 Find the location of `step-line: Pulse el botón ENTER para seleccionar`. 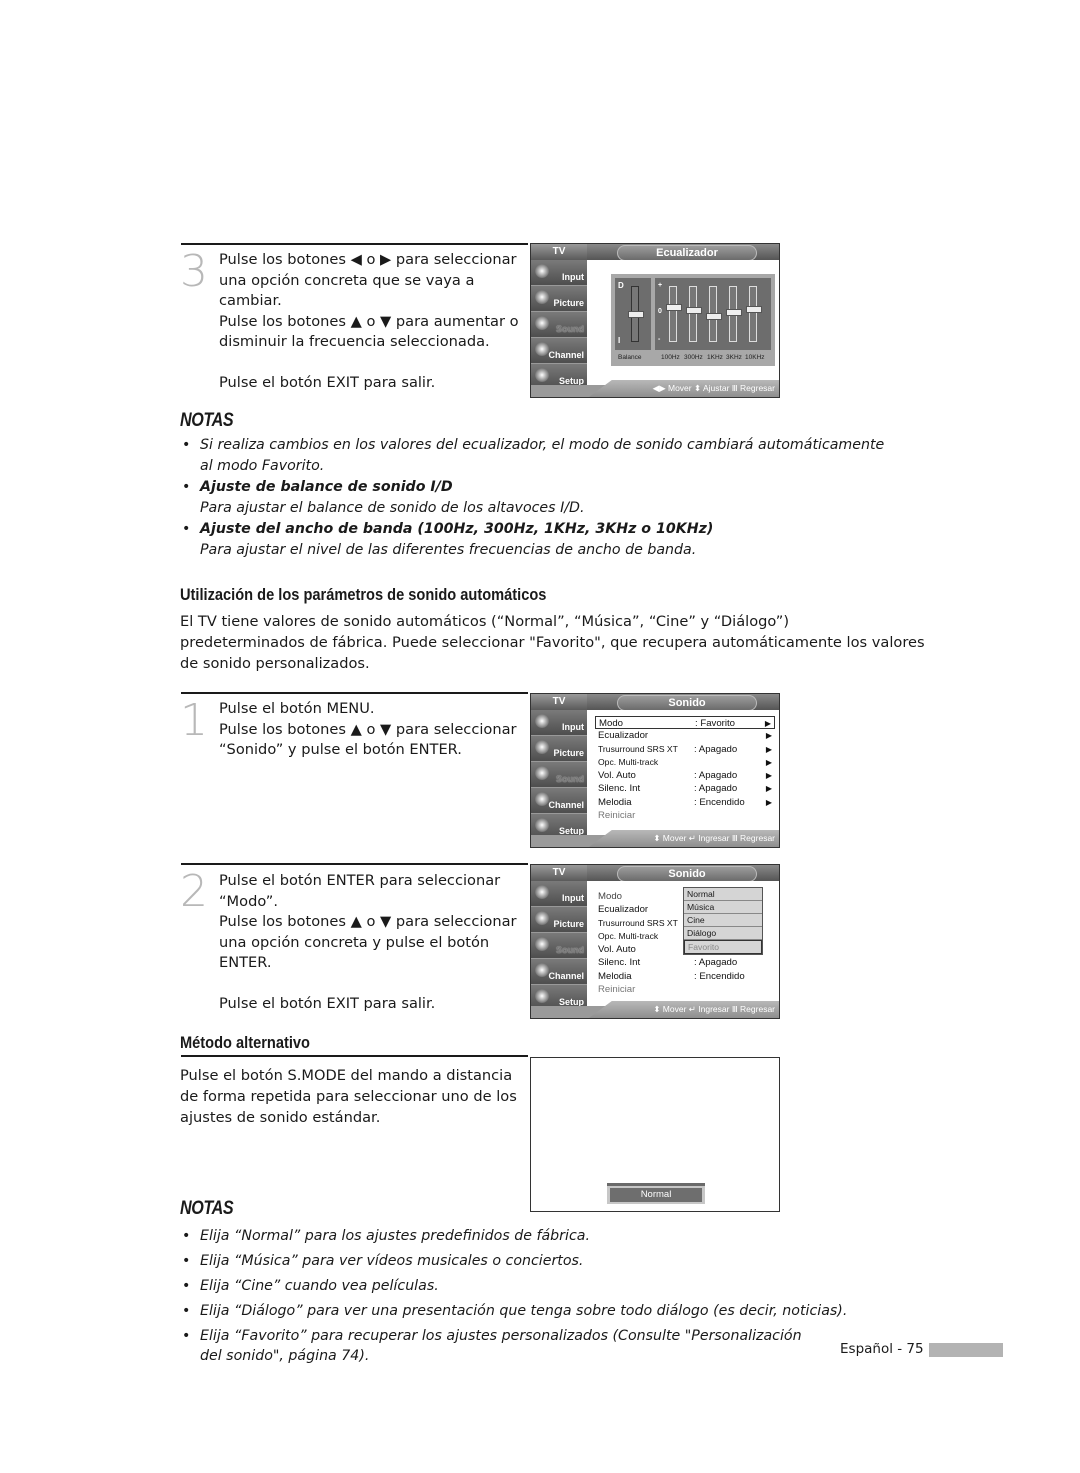

step-line: Pulse el botón ENTER para seleccionar is located at coordinates (360, 880).